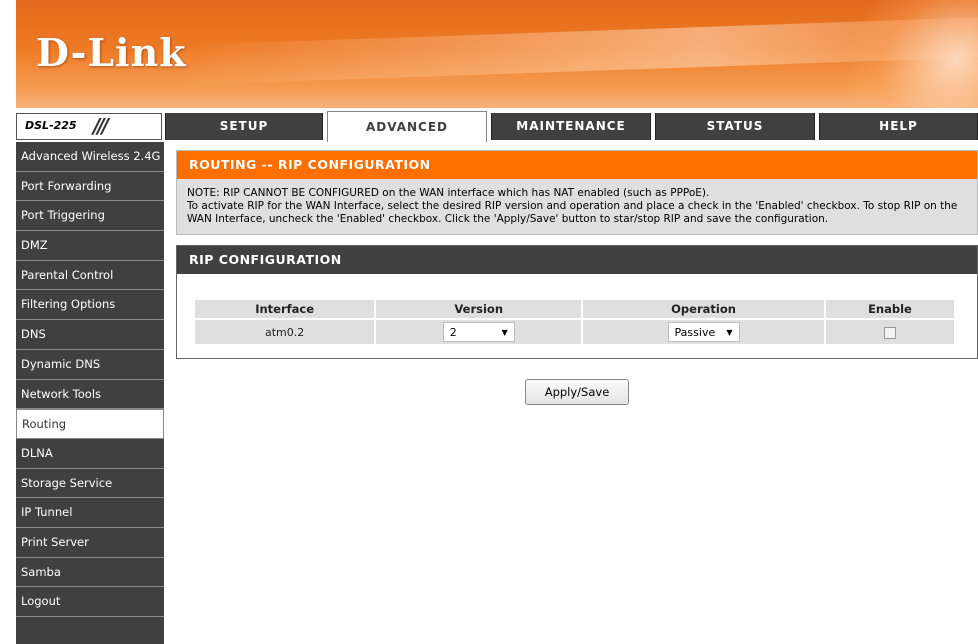 The height and width of the screenshot is (644, 978). I want to click on tab-advanced: ADVANCED, so click(407, 126).